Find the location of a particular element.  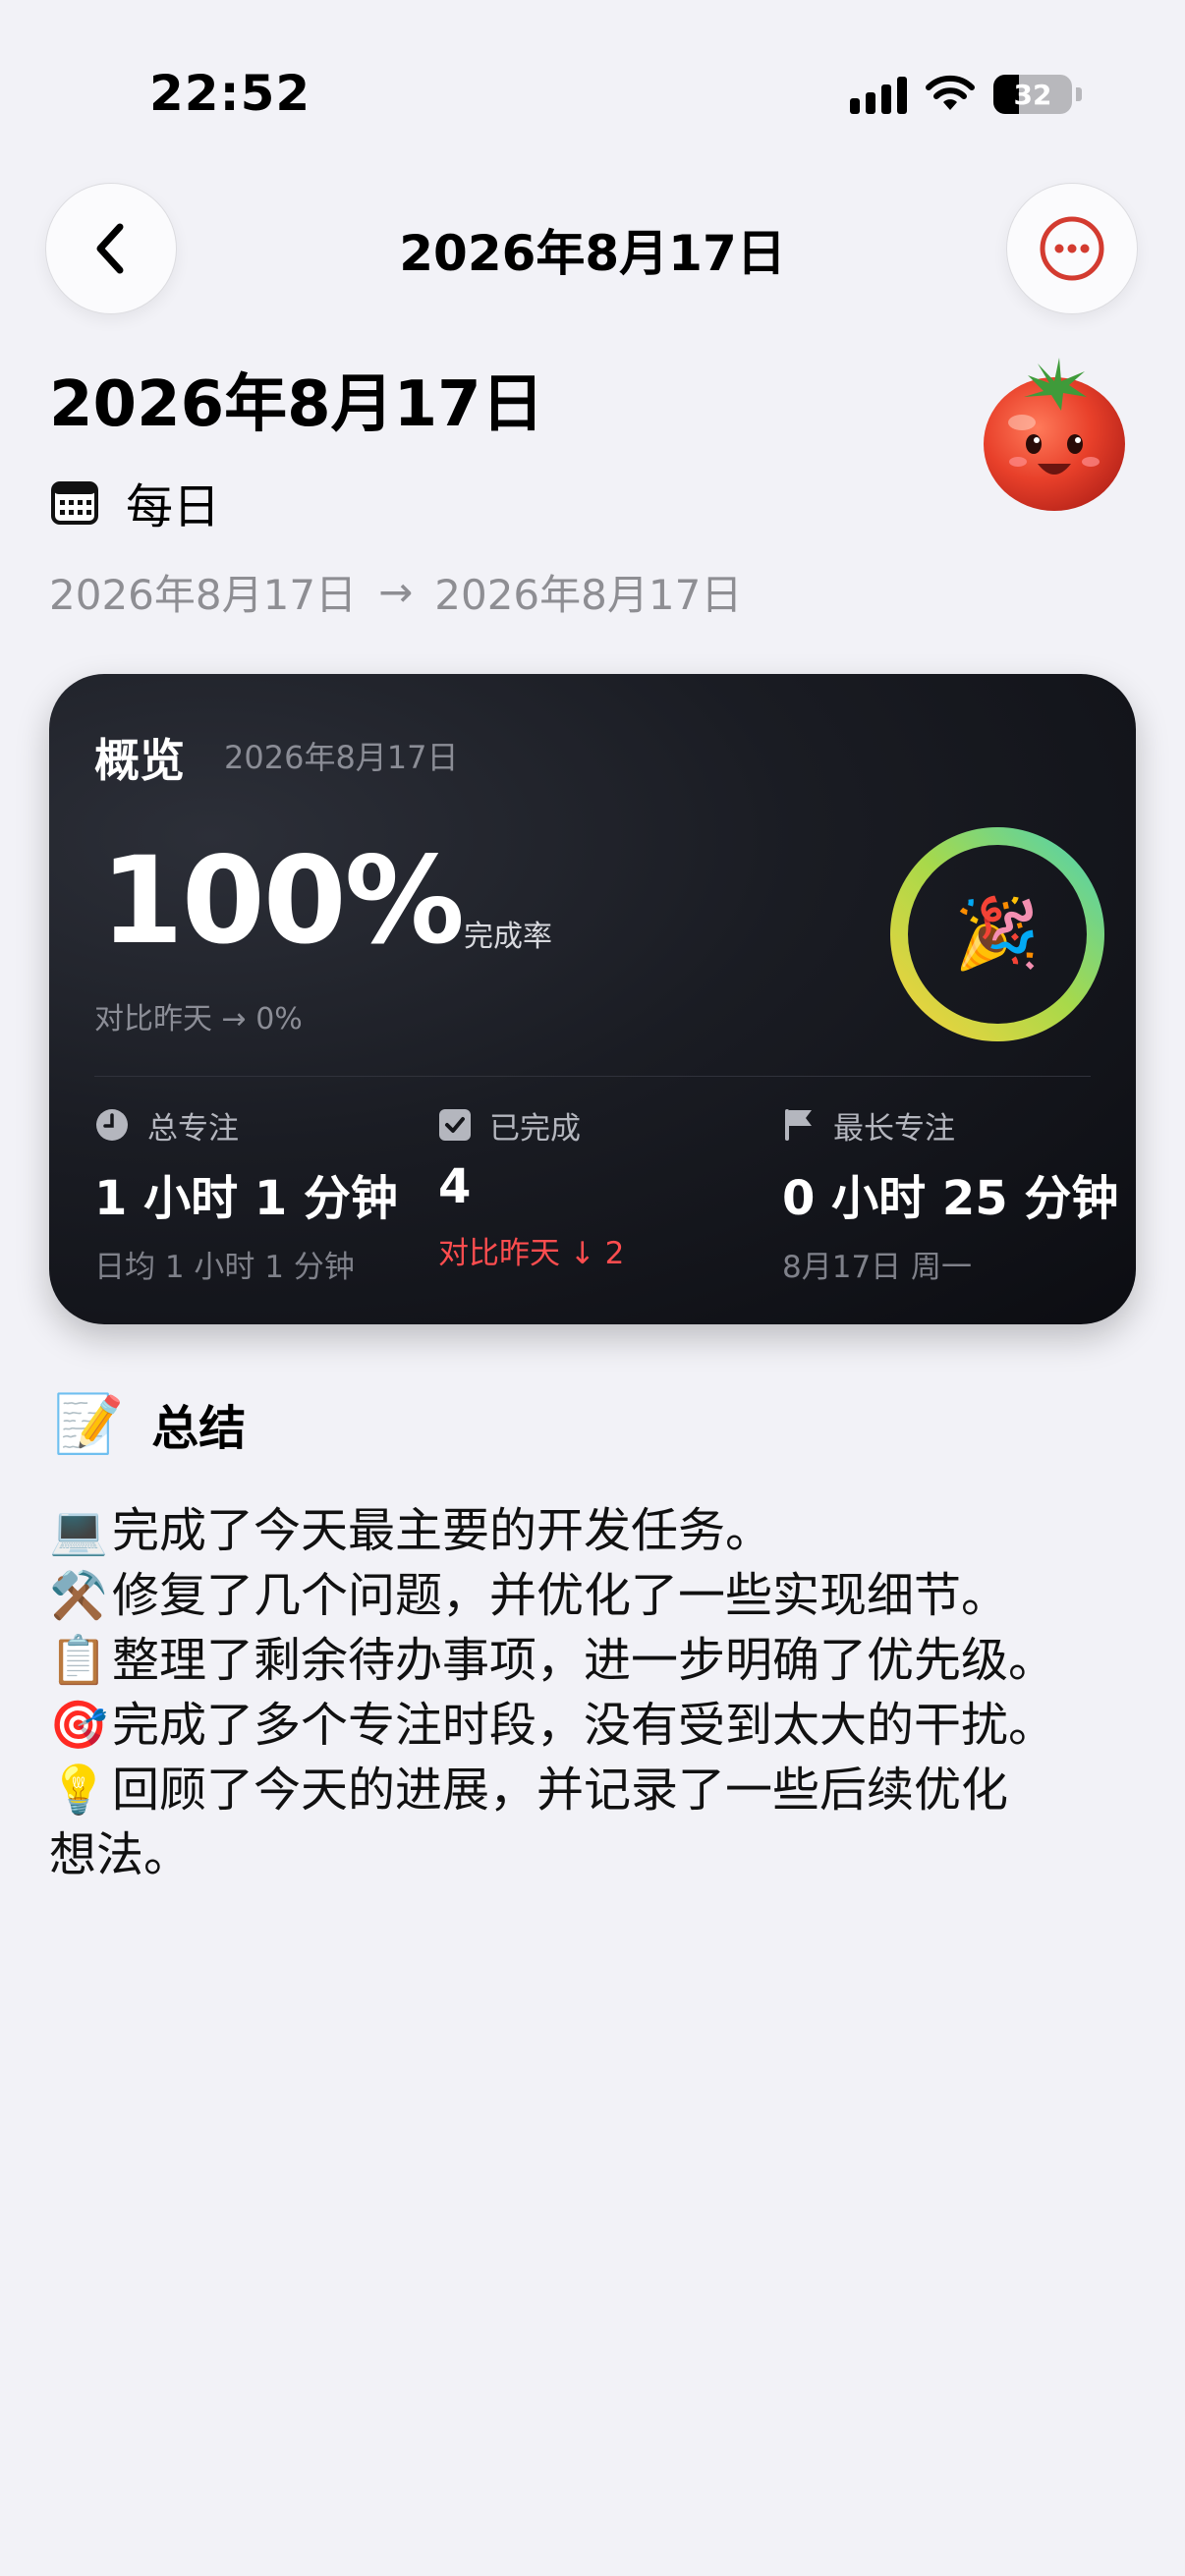

stat-label: 最长专注 is located at coordinates (894, 1128).